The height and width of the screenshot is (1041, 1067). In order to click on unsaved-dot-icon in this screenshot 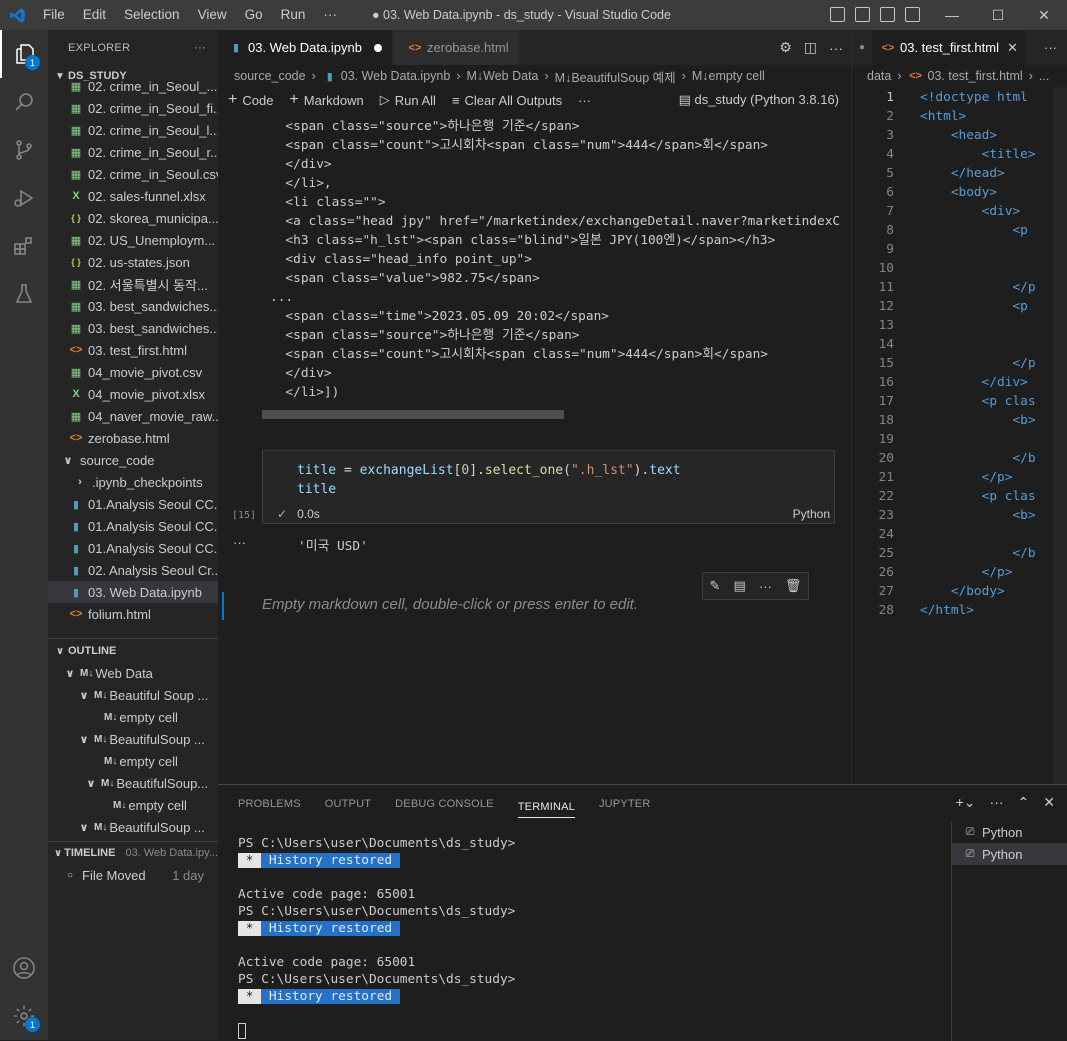, I will do `click(377, 47)`.